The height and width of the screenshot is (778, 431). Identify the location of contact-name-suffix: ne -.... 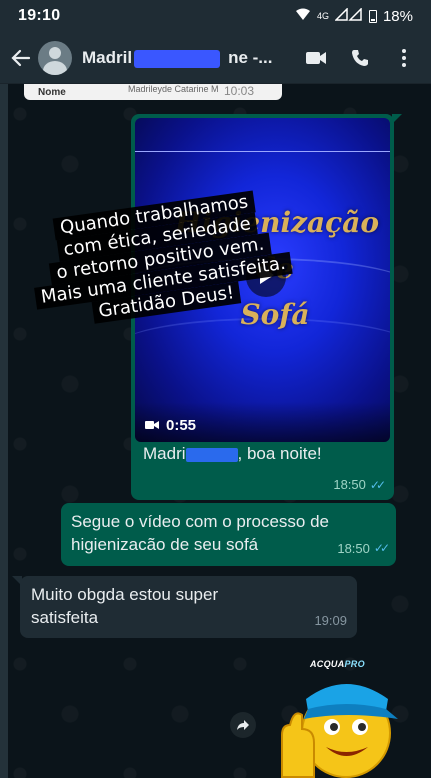
(250, 57).